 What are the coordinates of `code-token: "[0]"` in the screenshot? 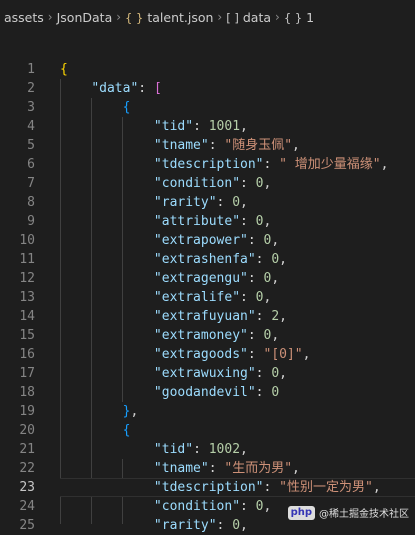 It's located at (283, 354).